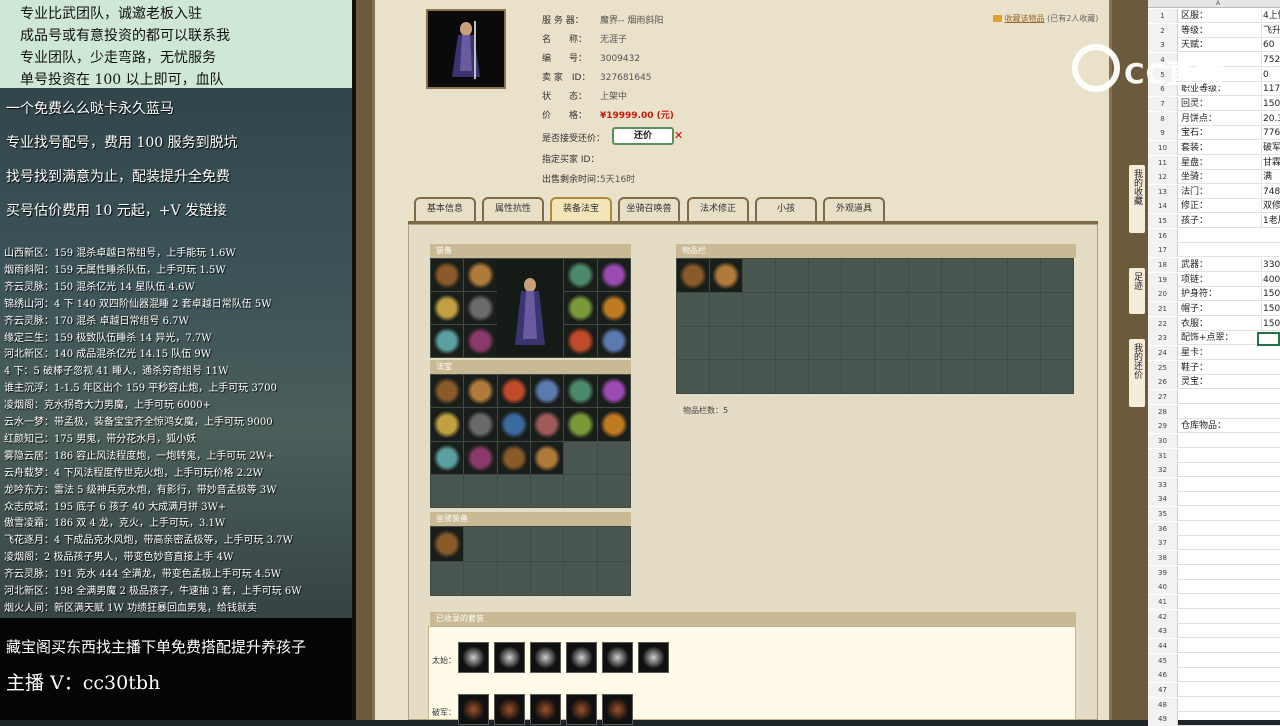 The width and height of the screenshot is (1280, 726). I want to click on row-number: 30, so click(1163, 440).